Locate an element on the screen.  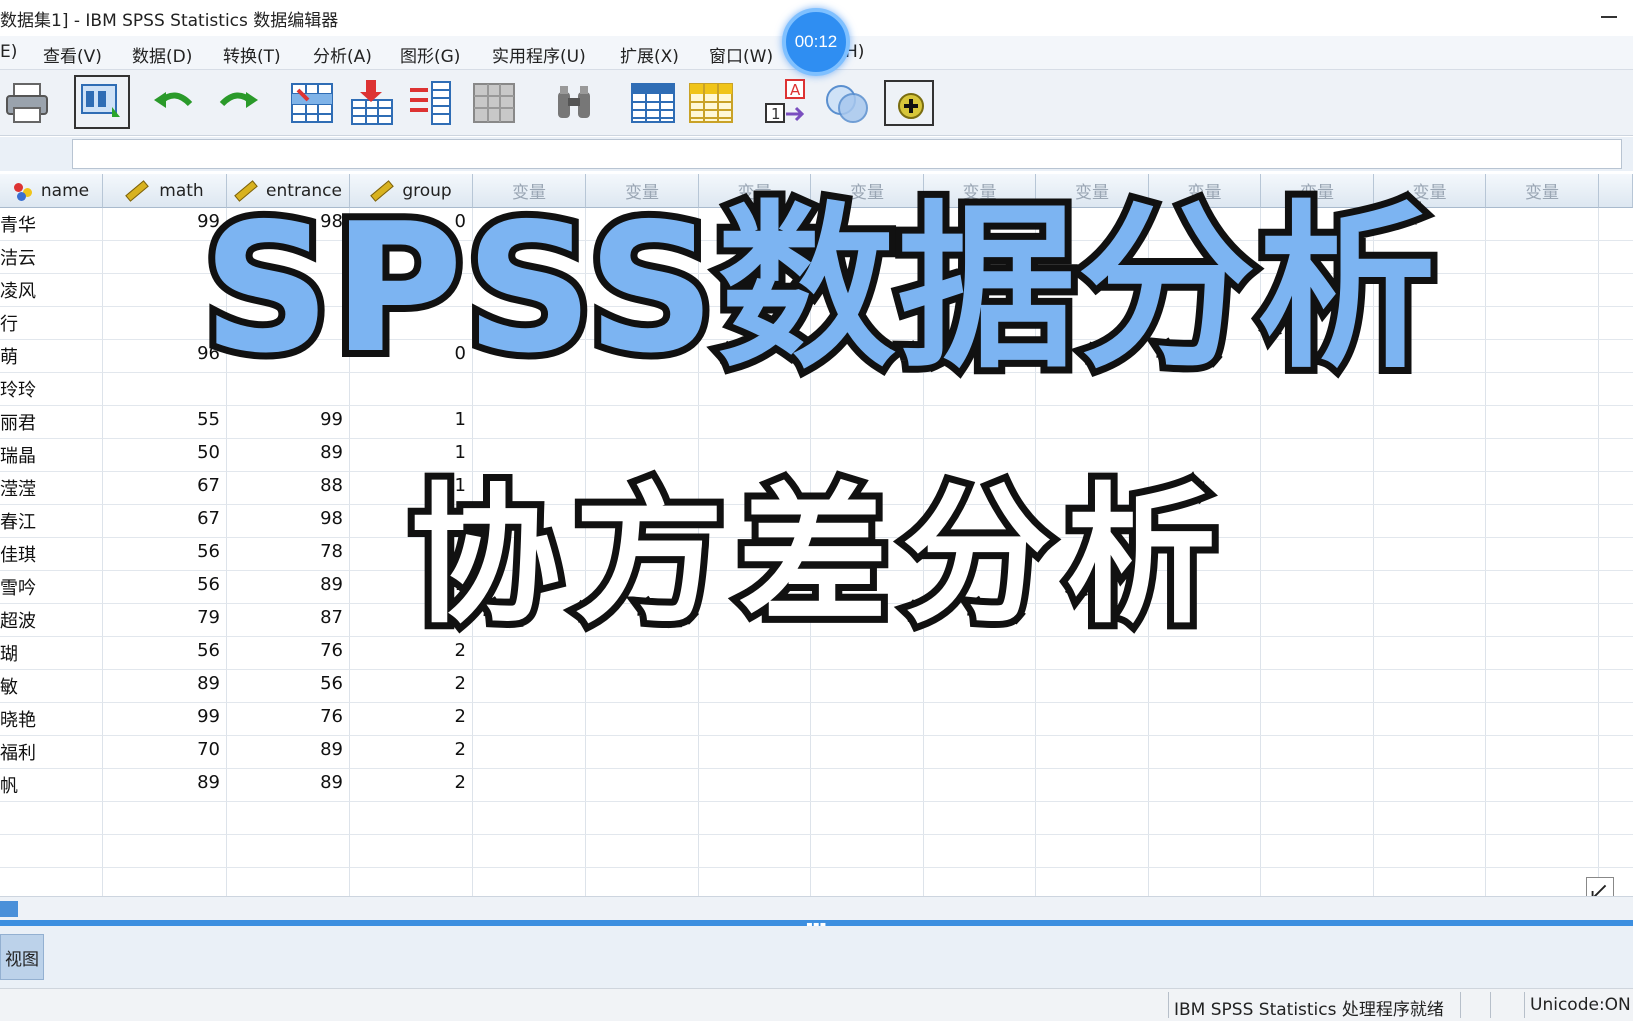
view-tabs: 视图 is located at coordinates (816, 957).